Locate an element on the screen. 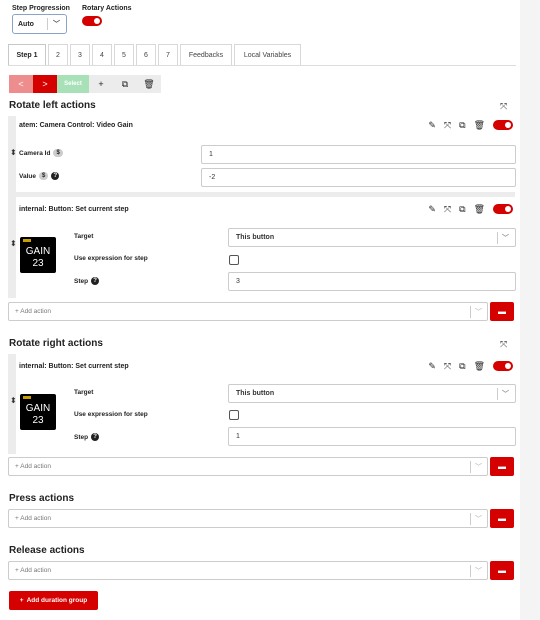 The width and height of the screenshot is (540, 620). rotate-left-heading: Rotate left actions is located at coordinates (52, 105).